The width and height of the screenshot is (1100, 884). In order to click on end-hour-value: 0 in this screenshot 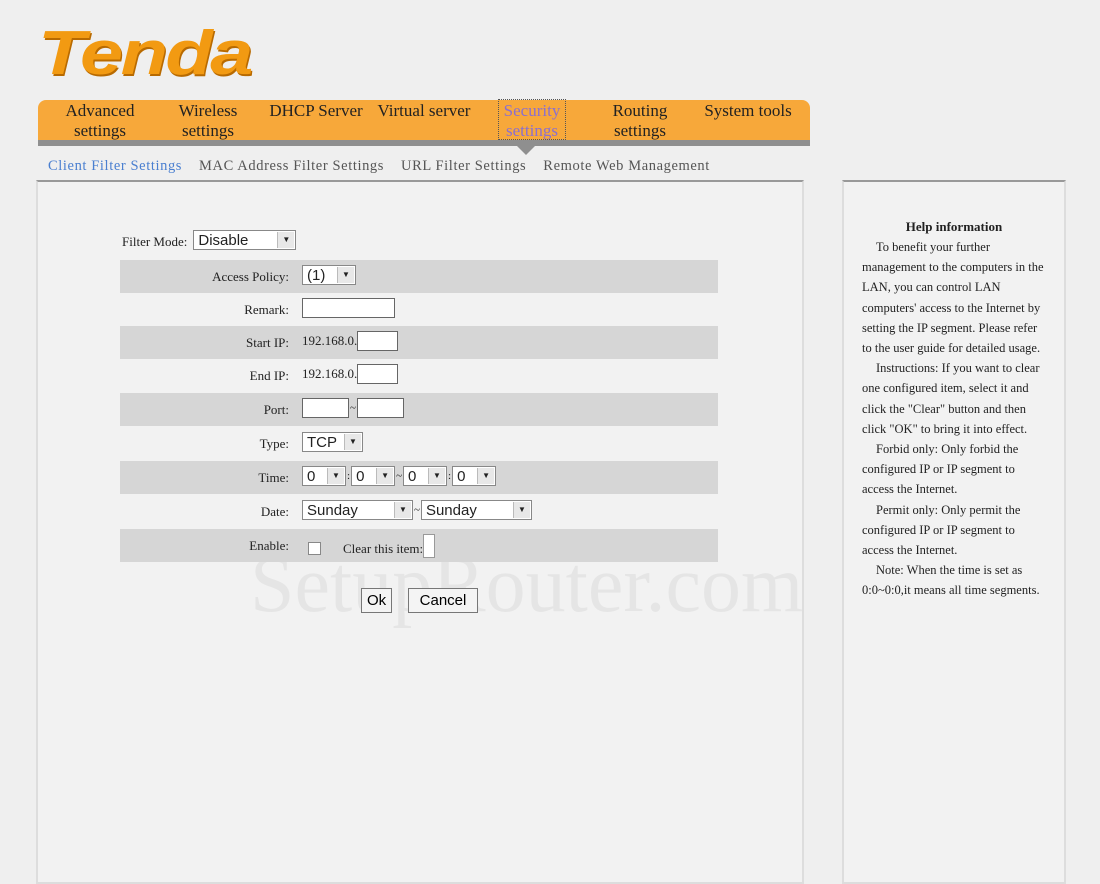, I will do `click(412, 476)`.